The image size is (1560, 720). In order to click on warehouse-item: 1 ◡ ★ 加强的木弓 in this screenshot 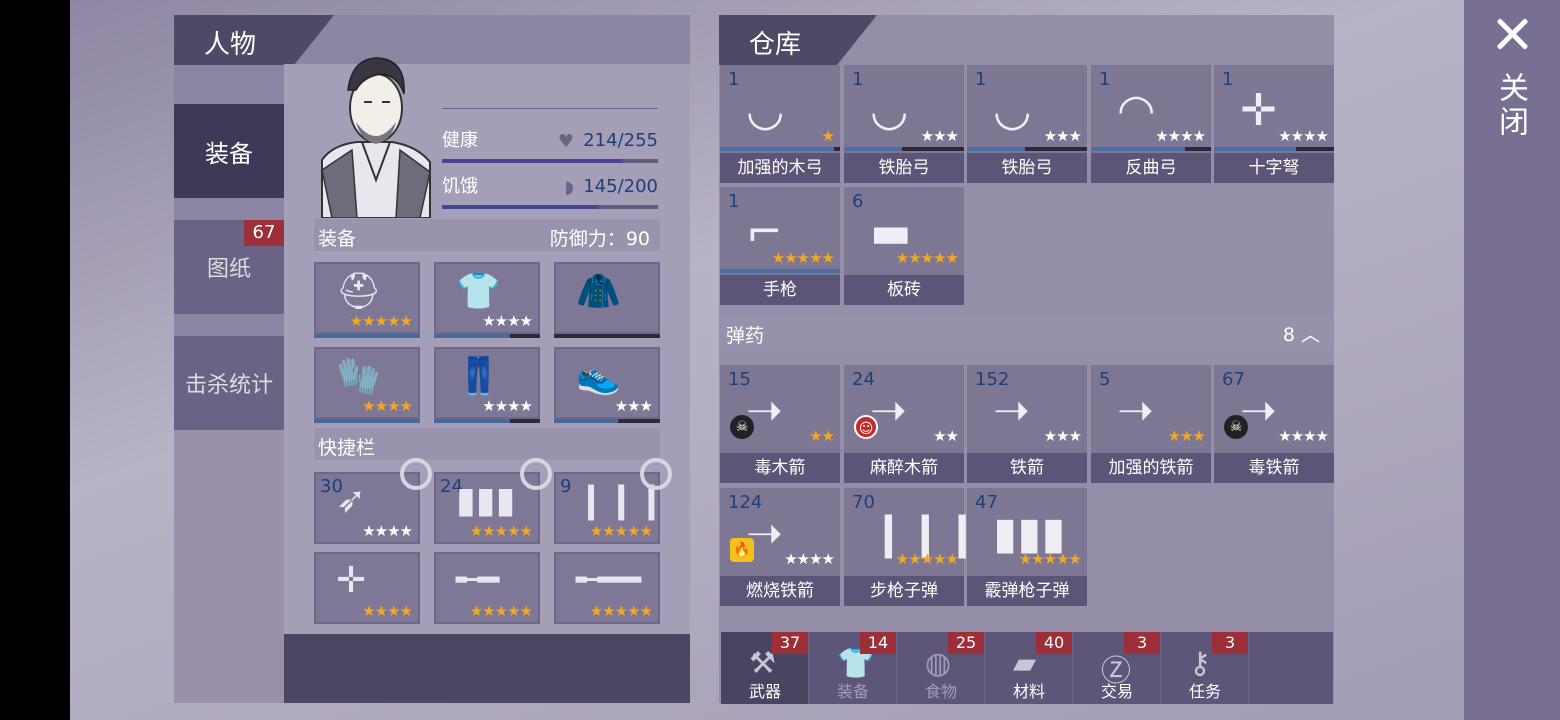, I will do `click(780, 124)`.